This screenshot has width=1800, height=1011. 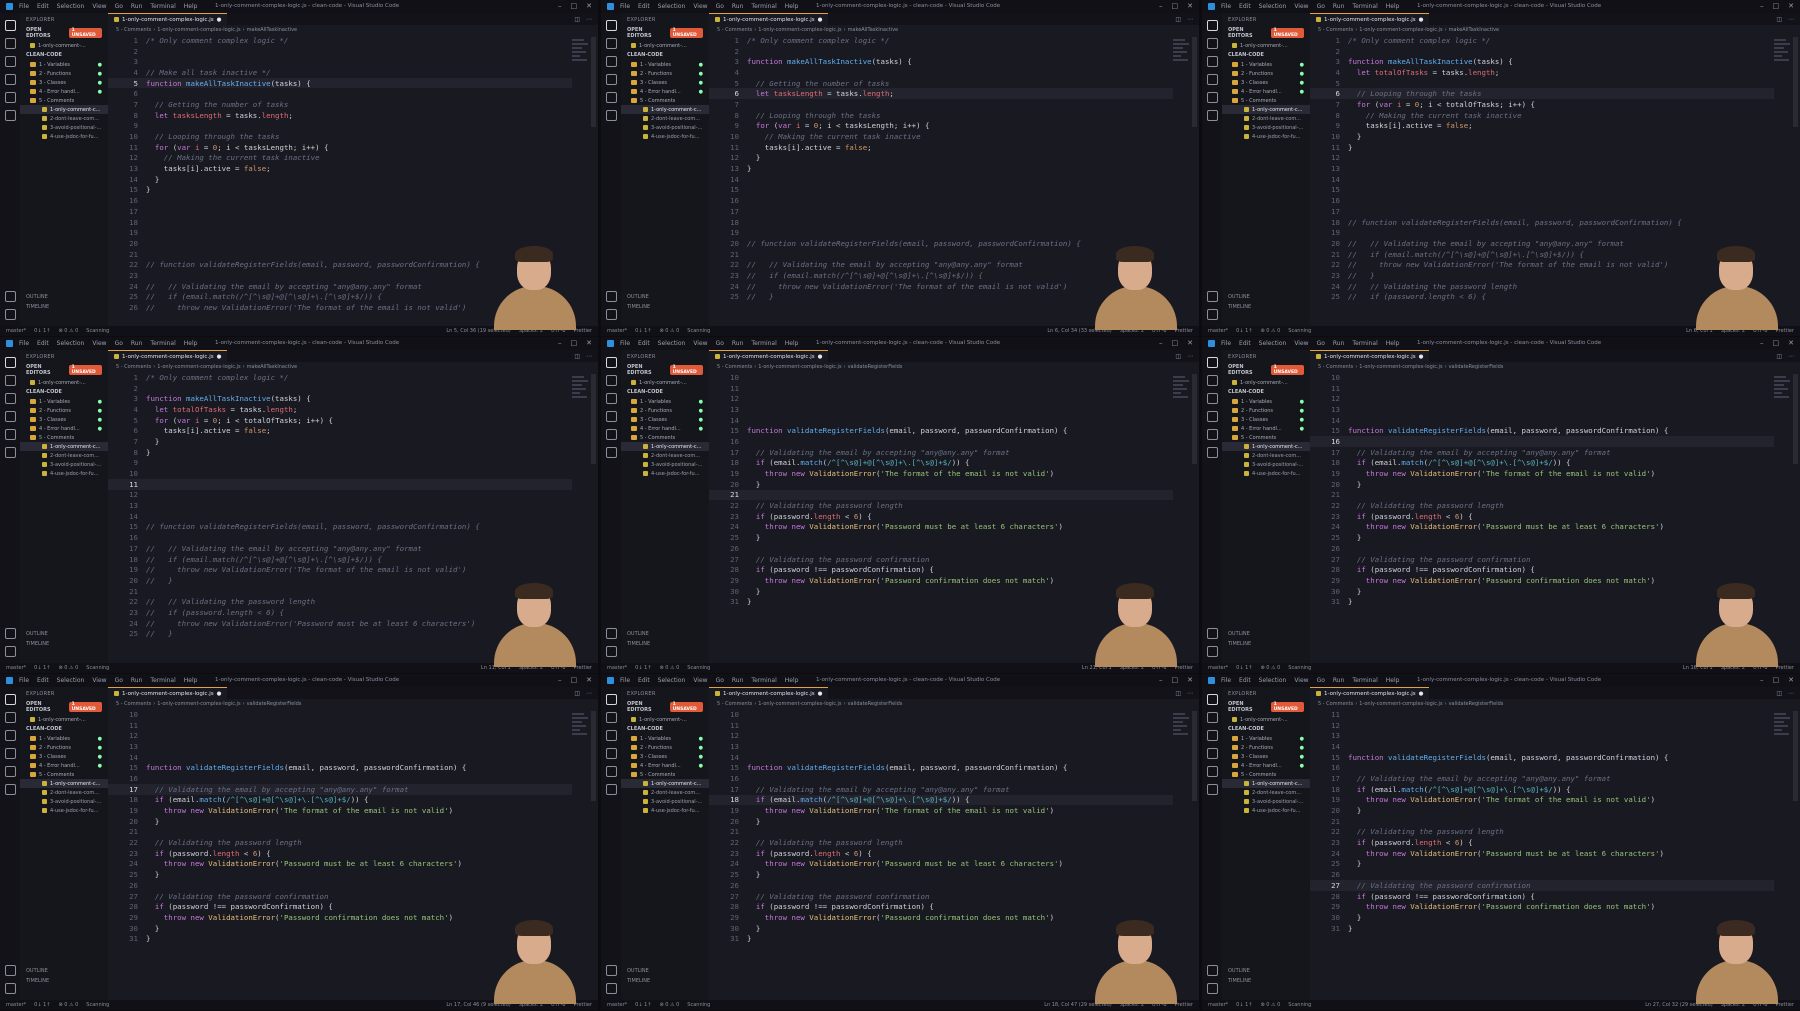 I want to click on menu-item: Help, so click(x=792, y=6).